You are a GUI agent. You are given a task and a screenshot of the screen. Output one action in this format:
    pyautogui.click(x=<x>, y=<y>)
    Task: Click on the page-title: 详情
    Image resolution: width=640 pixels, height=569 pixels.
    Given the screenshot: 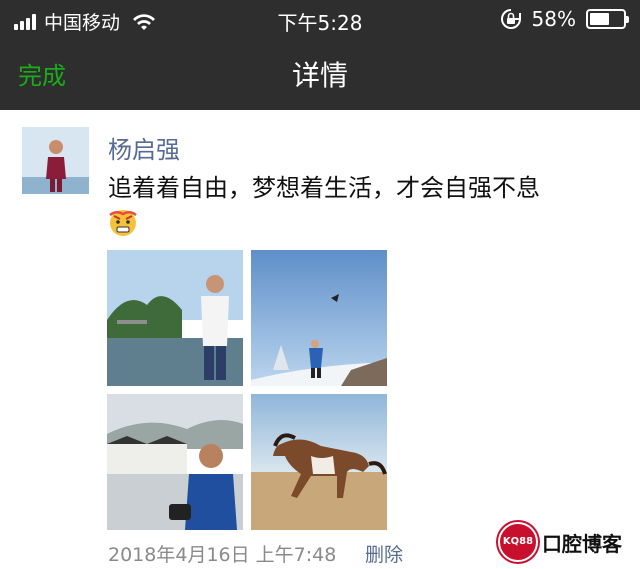 What is the action you would take?
    pyautogui.click(x=319, y=75)
    